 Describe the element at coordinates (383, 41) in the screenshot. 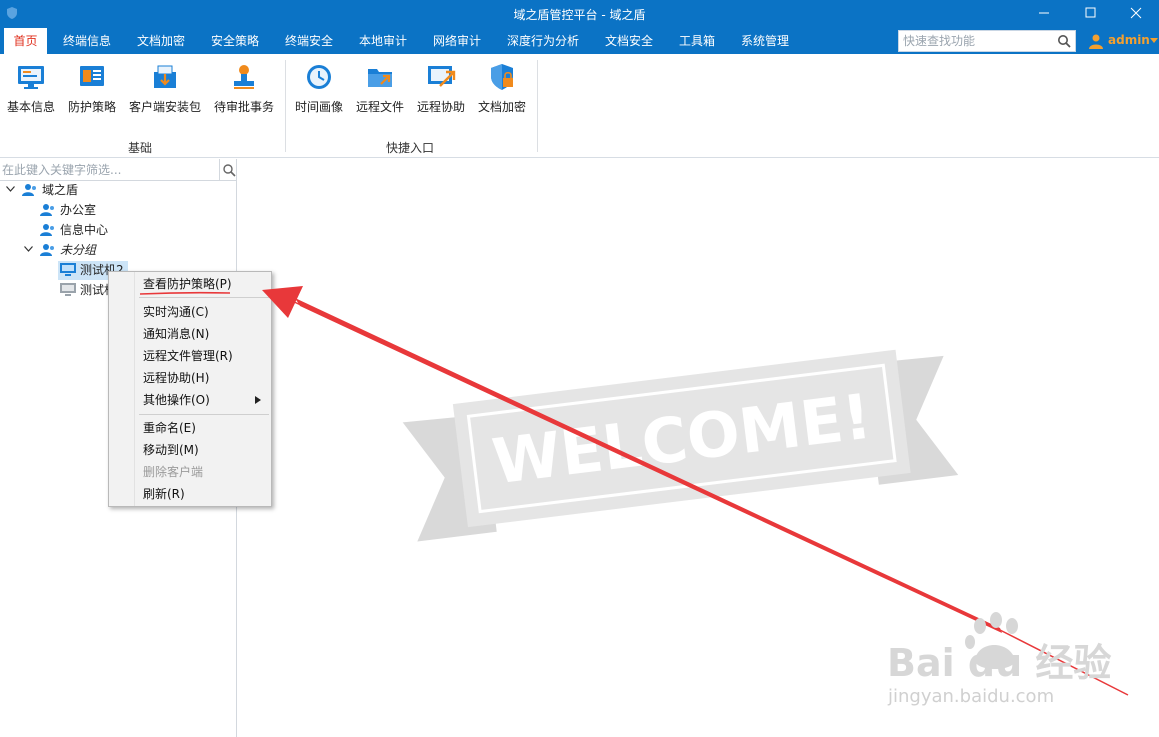

I see `menu-local-audit: 本地审计` at that location.